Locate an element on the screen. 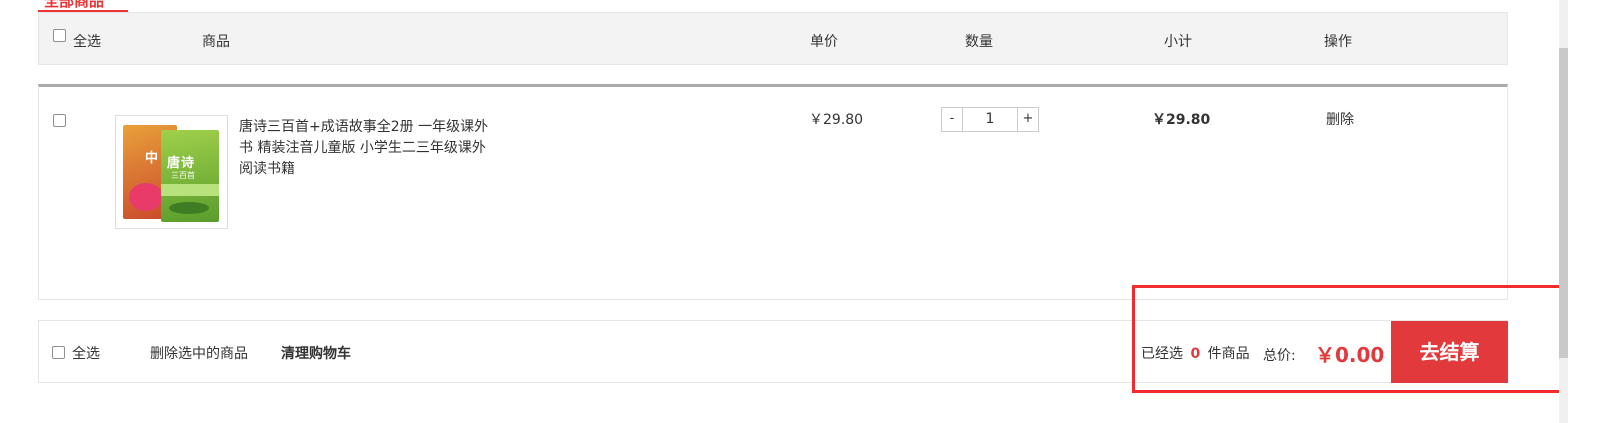 This screenshot has height=423, width=1600. qty-input: 1 is located at coordinates (990, 119).